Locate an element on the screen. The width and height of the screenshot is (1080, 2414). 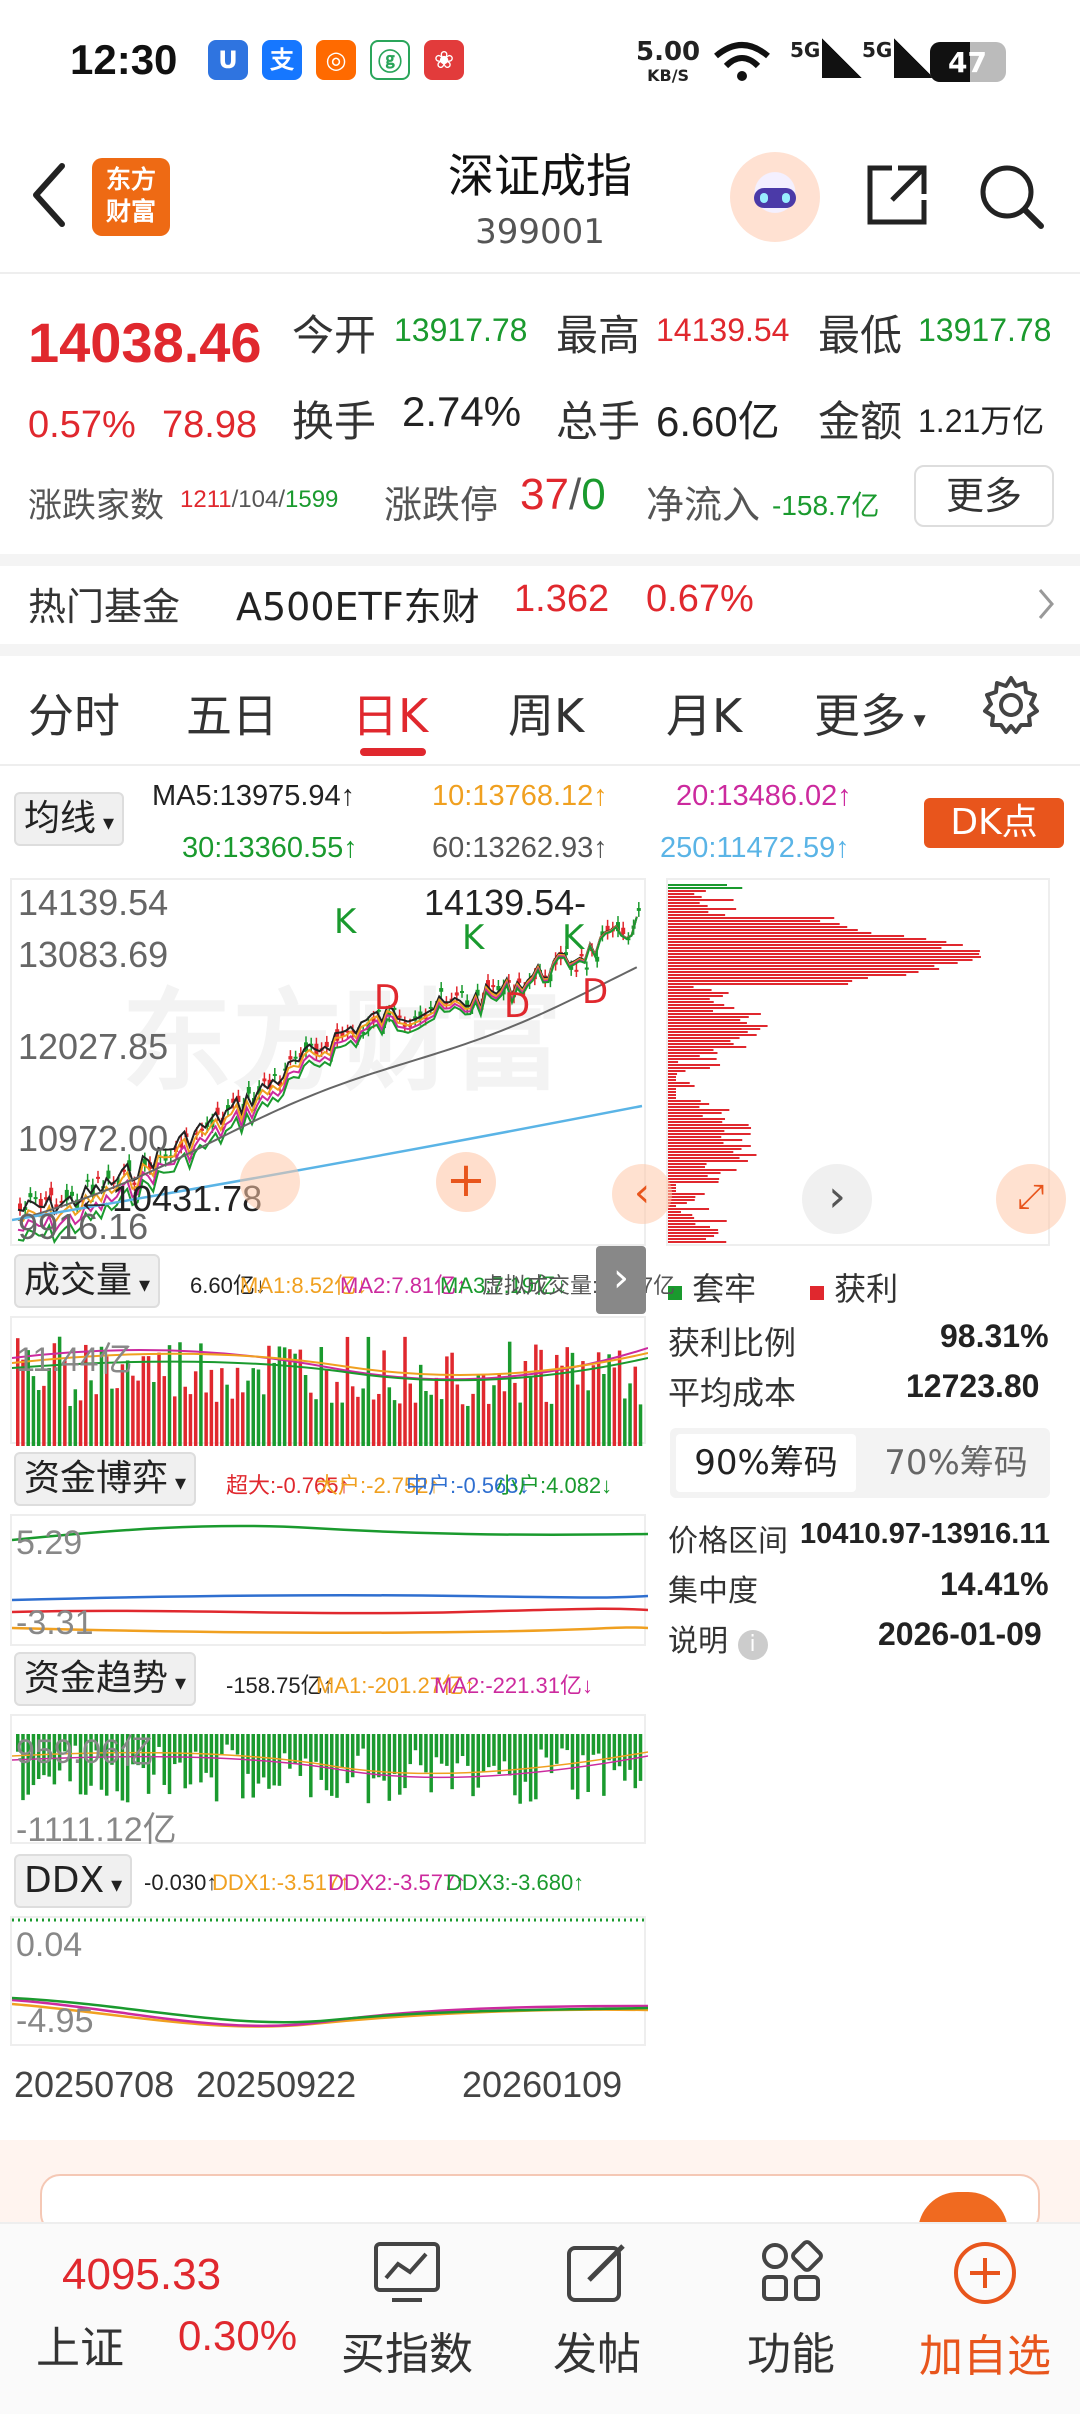
post-button: 发帖 is located at coordinates (597, 2311).